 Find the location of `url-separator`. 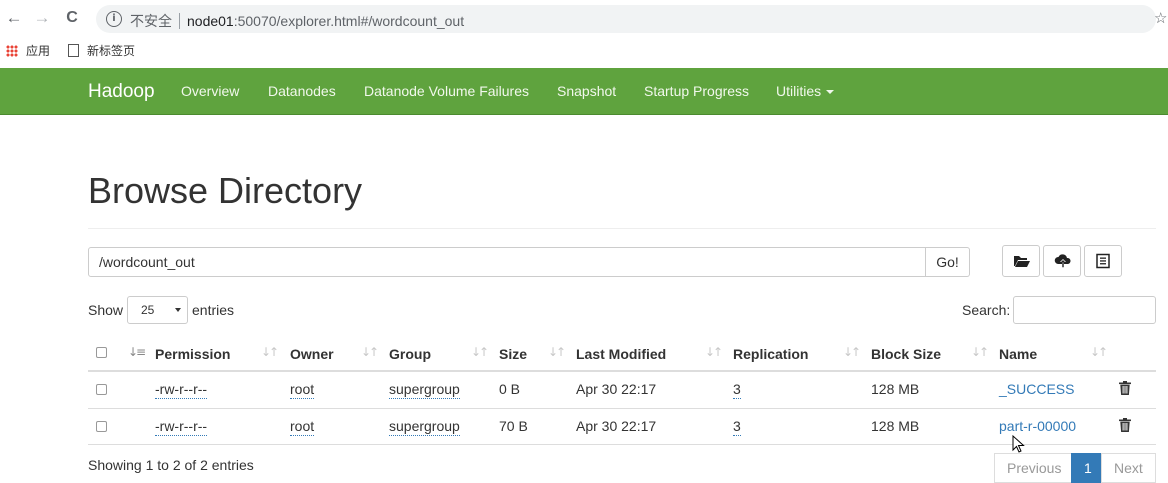

url-separator is located at coordinates (179, 21).